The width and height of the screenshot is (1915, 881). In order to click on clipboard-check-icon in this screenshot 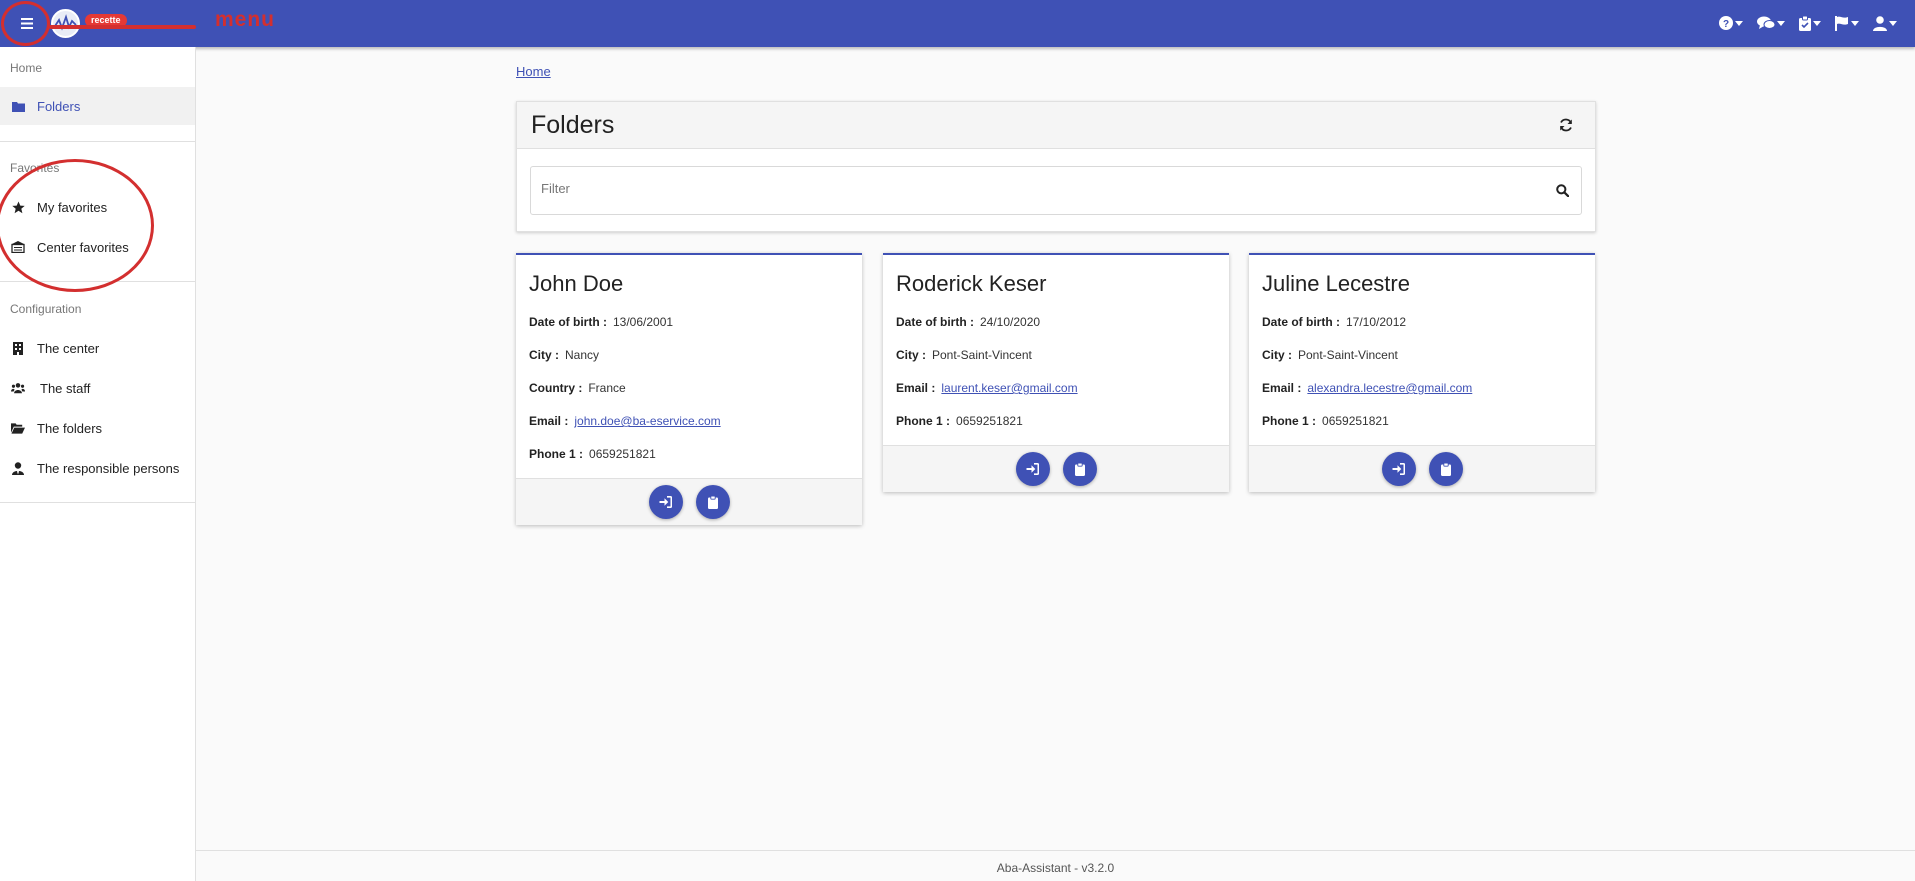, I will do `click(1805, 23)`.